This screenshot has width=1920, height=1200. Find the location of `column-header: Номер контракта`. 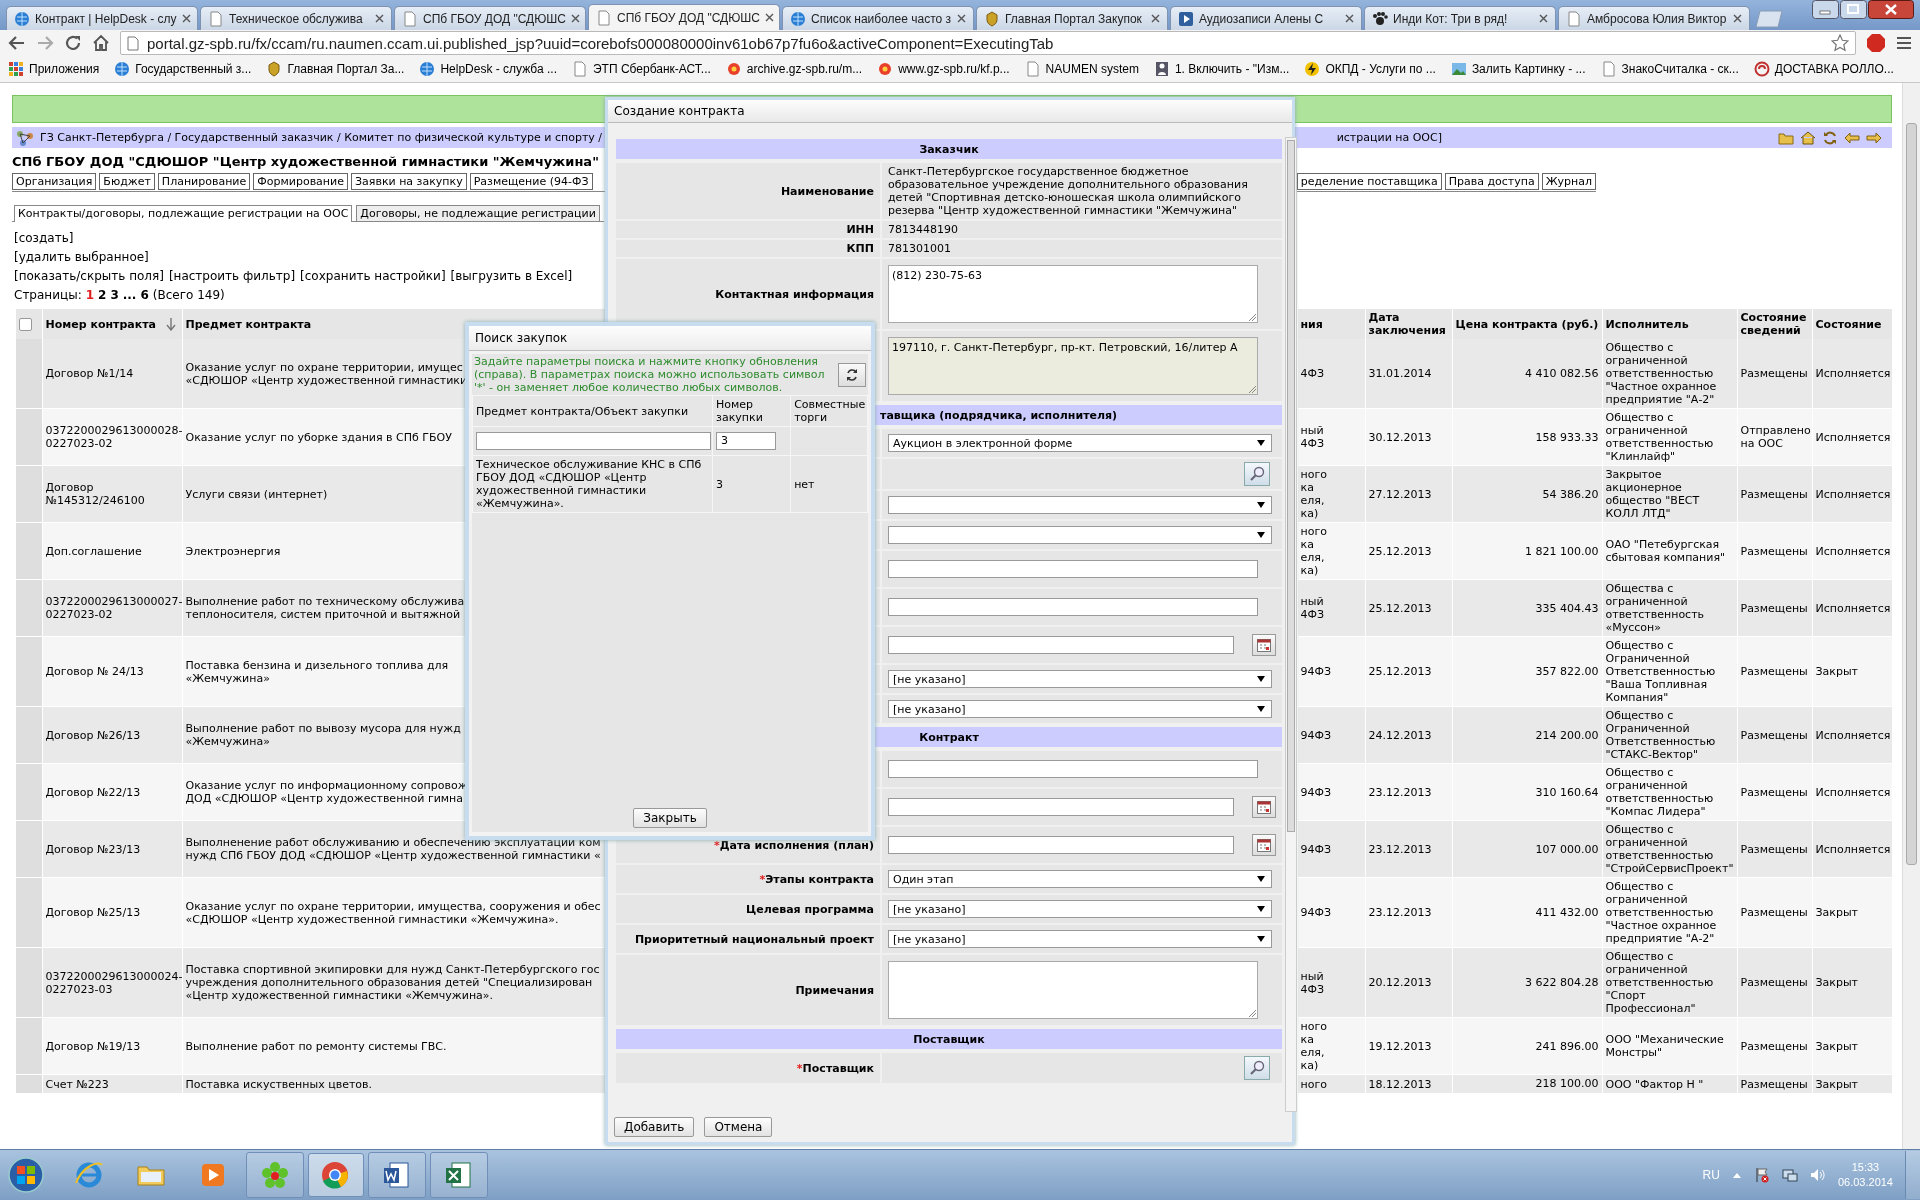

column-header: Номер контракта is located at coordinates (100, 324).